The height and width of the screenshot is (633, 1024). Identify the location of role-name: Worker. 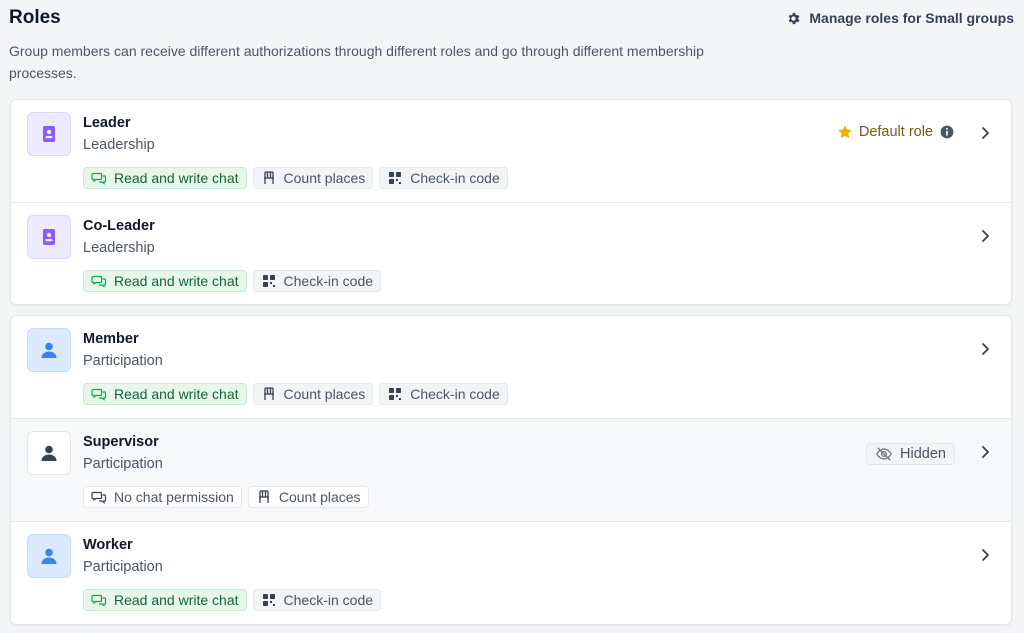
(108, 545).